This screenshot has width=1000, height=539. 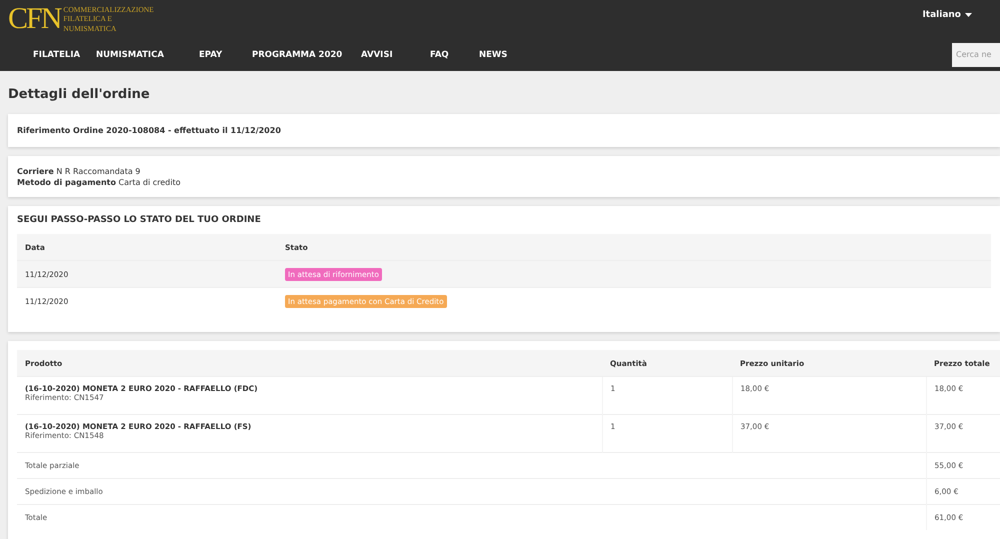 I want to click on logo-mark: CFN, so click(x=34, y=19).